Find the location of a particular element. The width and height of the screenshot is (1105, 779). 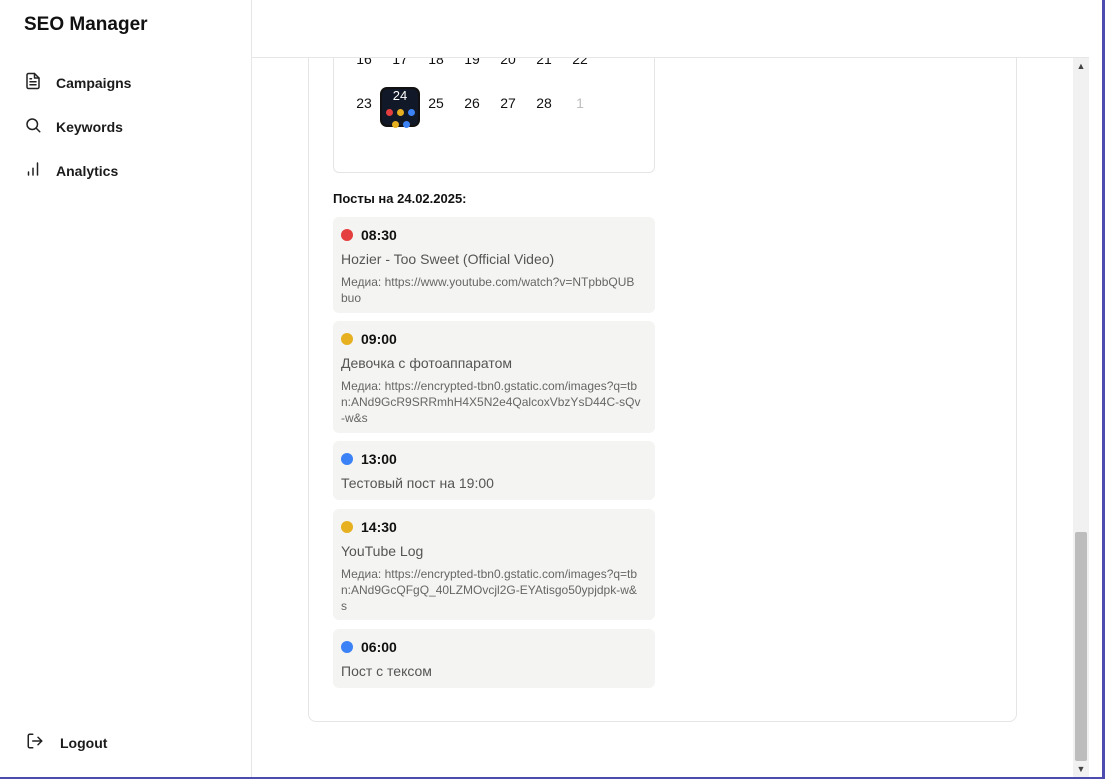

post-time: 13:00 is located at coordinates (379, 459).